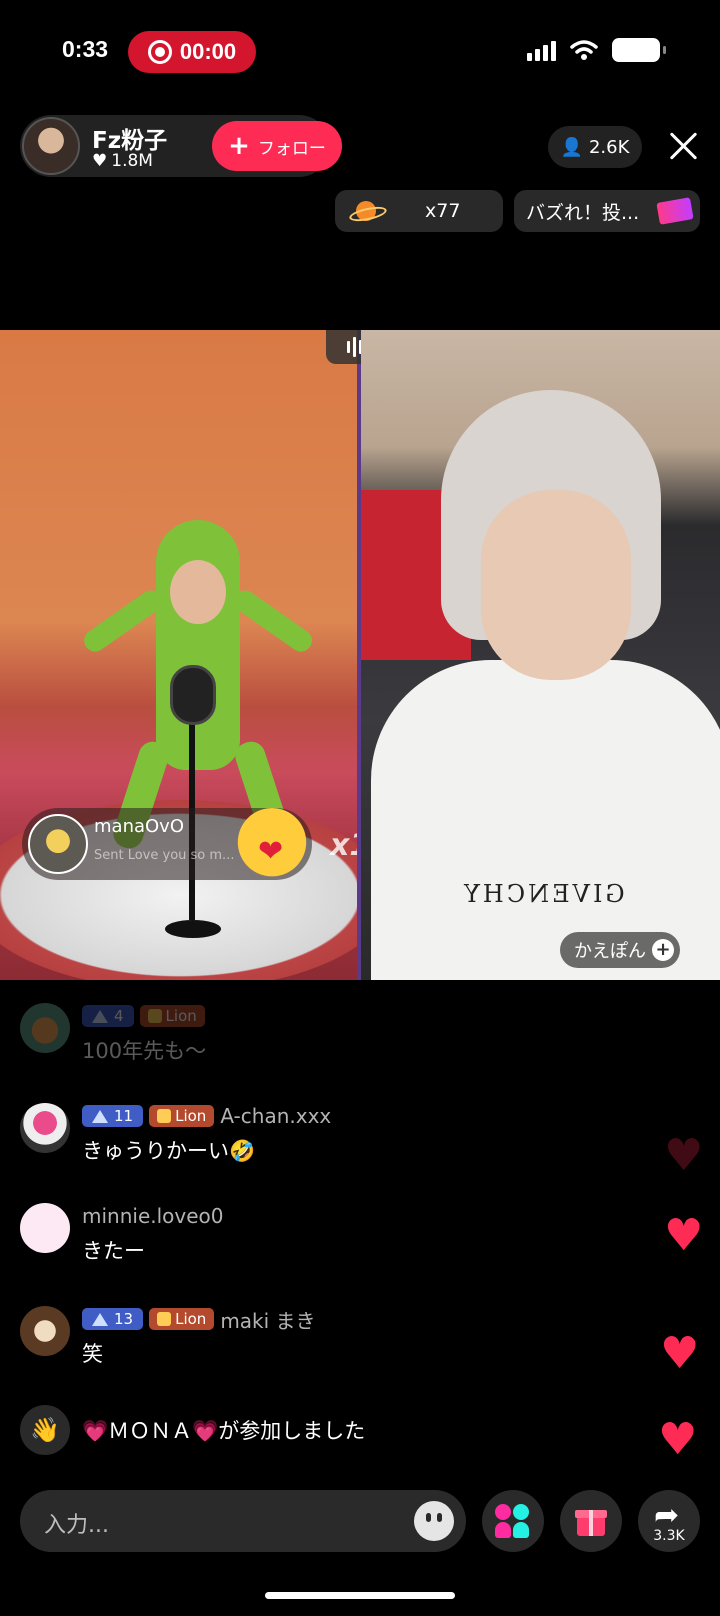 The height and width of the screenshot is (1616, 720). Describe the element at coordinates (609, 147) in the screenshot. I see `viewer-count-value: 2.6K` at that location.